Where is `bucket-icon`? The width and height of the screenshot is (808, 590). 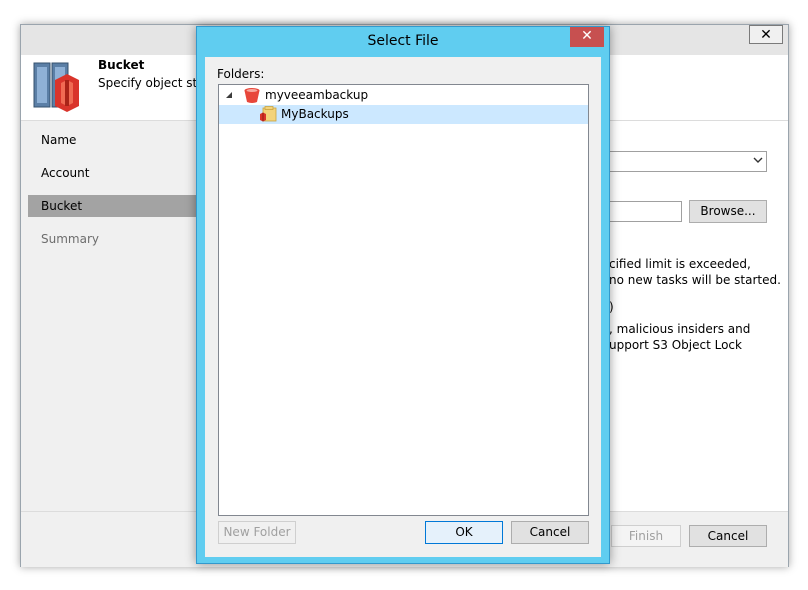
bucket-icon is located at coordinates (252, 95).